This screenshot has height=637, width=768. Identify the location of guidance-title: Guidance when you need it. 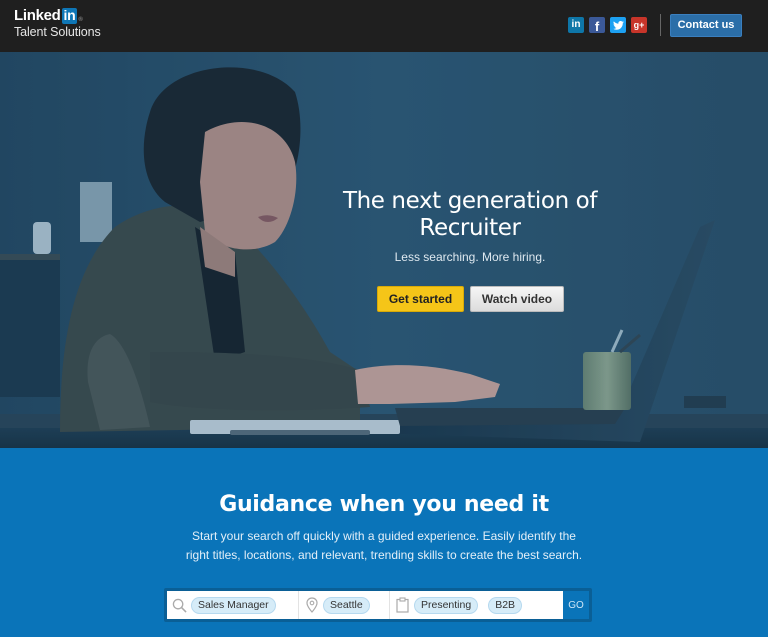
(384, 504).